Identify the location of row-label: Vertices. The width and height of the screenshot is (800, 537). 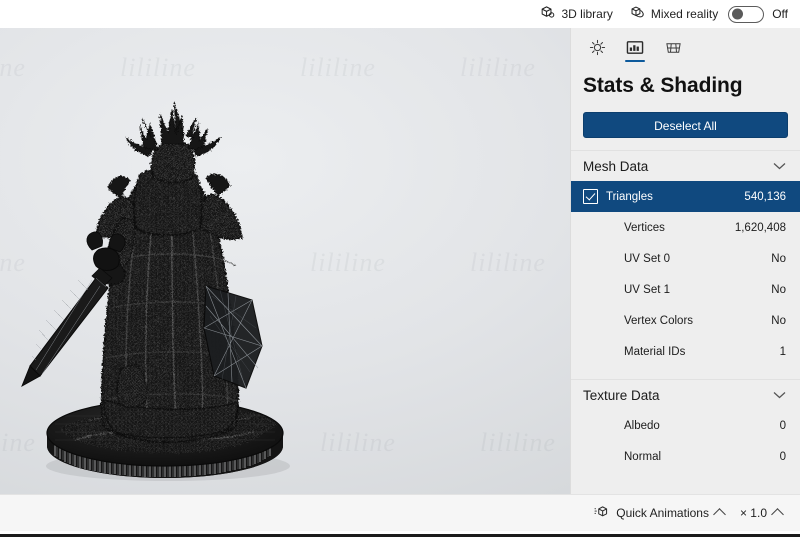
(644, 227).